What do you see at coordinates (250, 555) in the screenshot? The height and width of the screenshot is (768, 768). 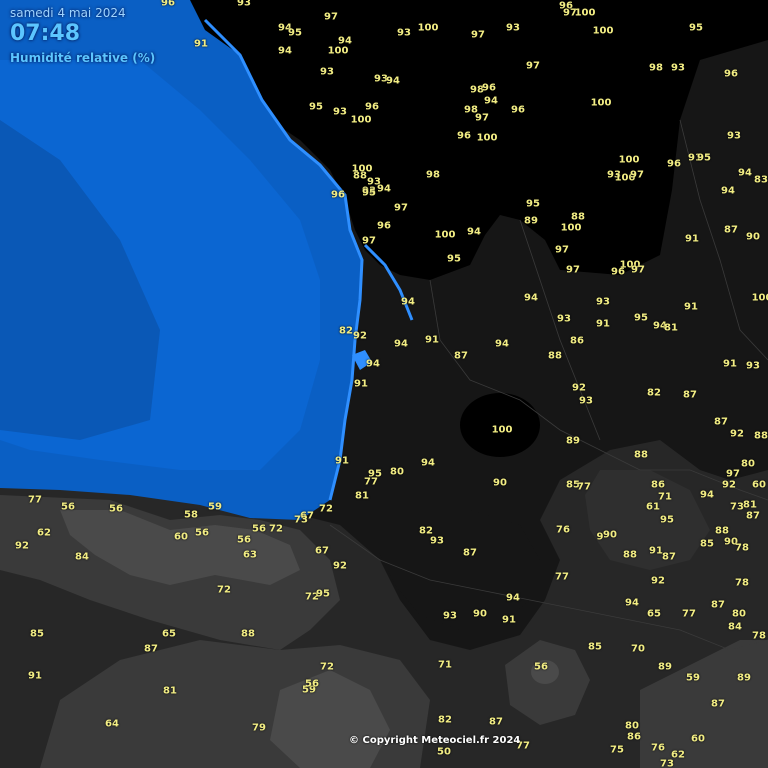 I see `station-value: 63` at bounding box center [250, 555].